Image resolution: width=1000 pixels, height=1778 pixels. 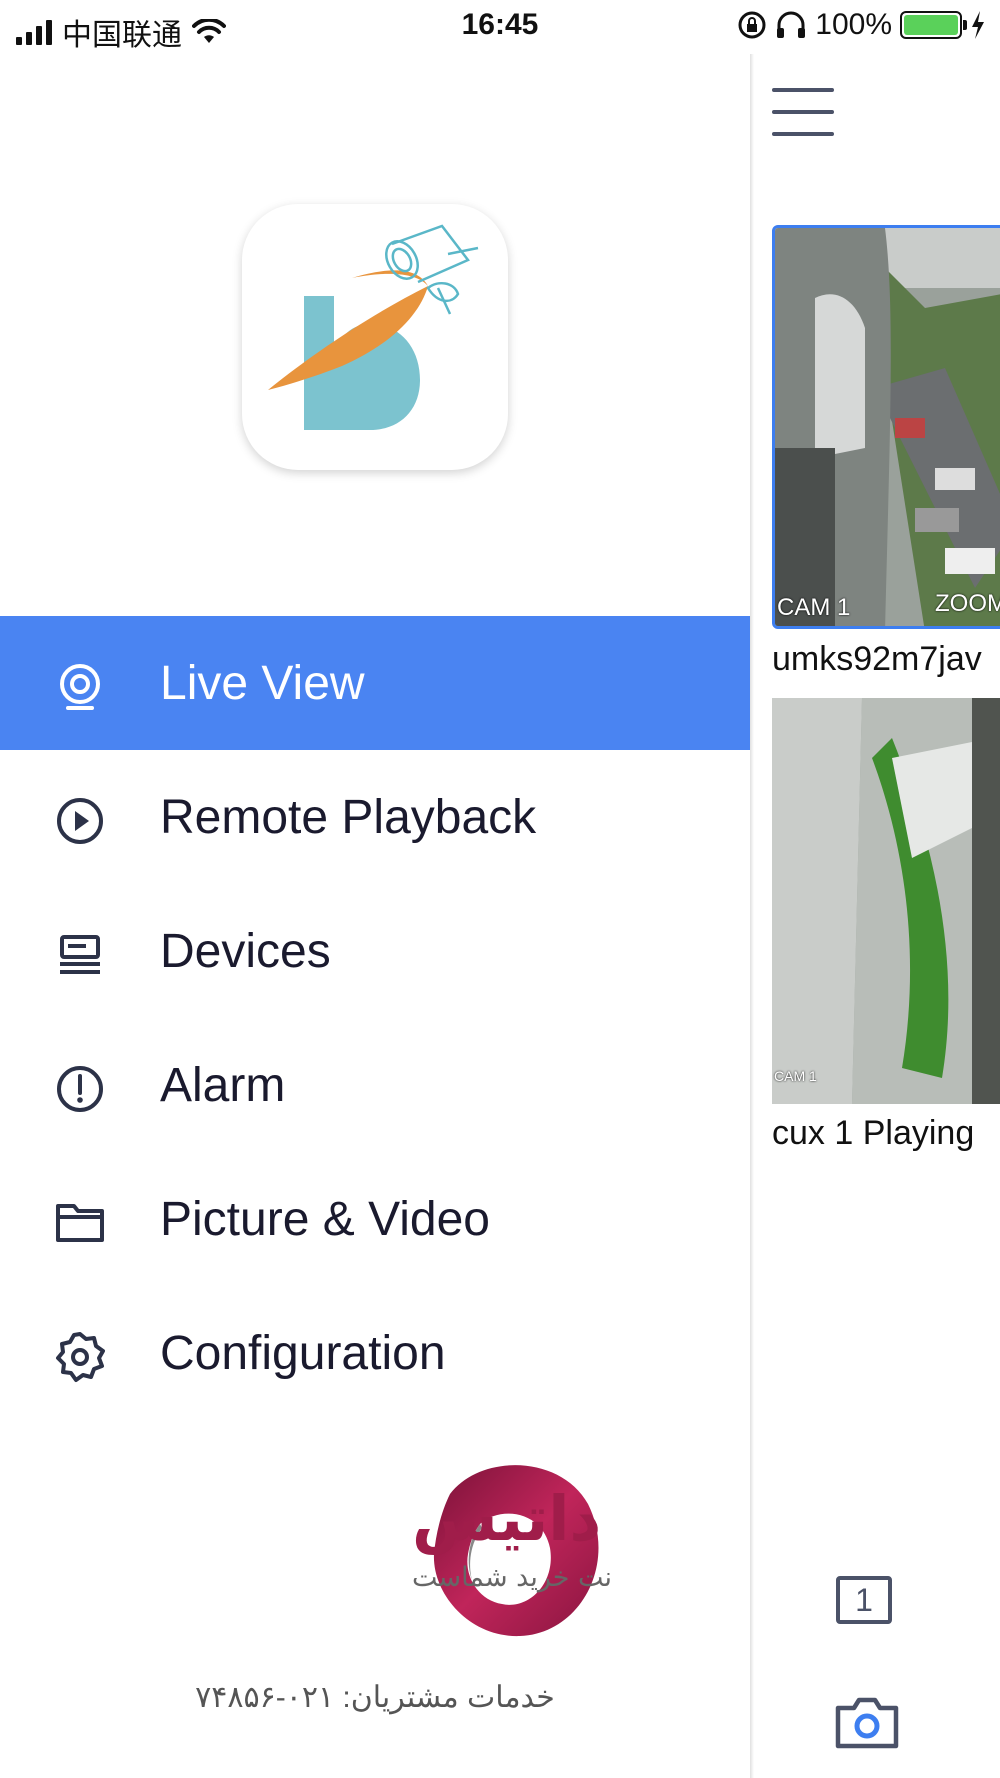 I want to click on channel-count-button: 1, so click(x=864, y=1600).